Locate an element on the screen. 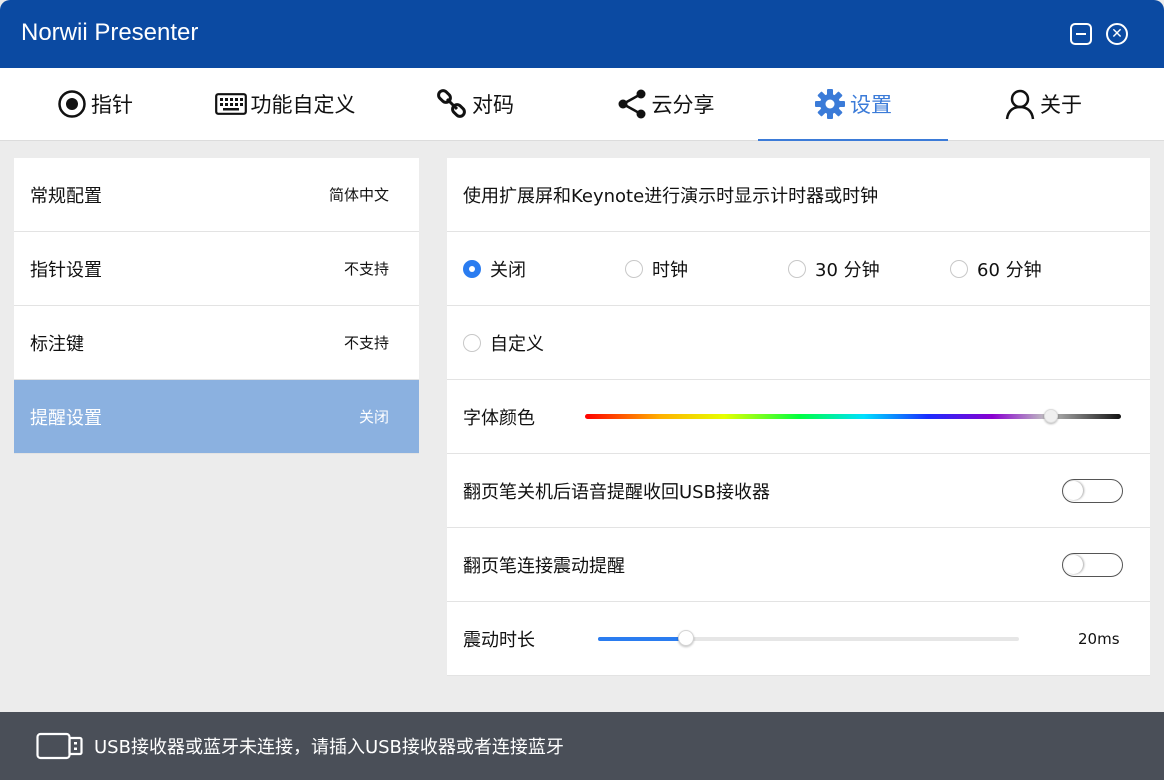 The width and height of the screenshot is (1164, 780). usb-reminder-label: 翻页笔关机后语音提醒收回USB接收器 is located at coordinates (616, 492).